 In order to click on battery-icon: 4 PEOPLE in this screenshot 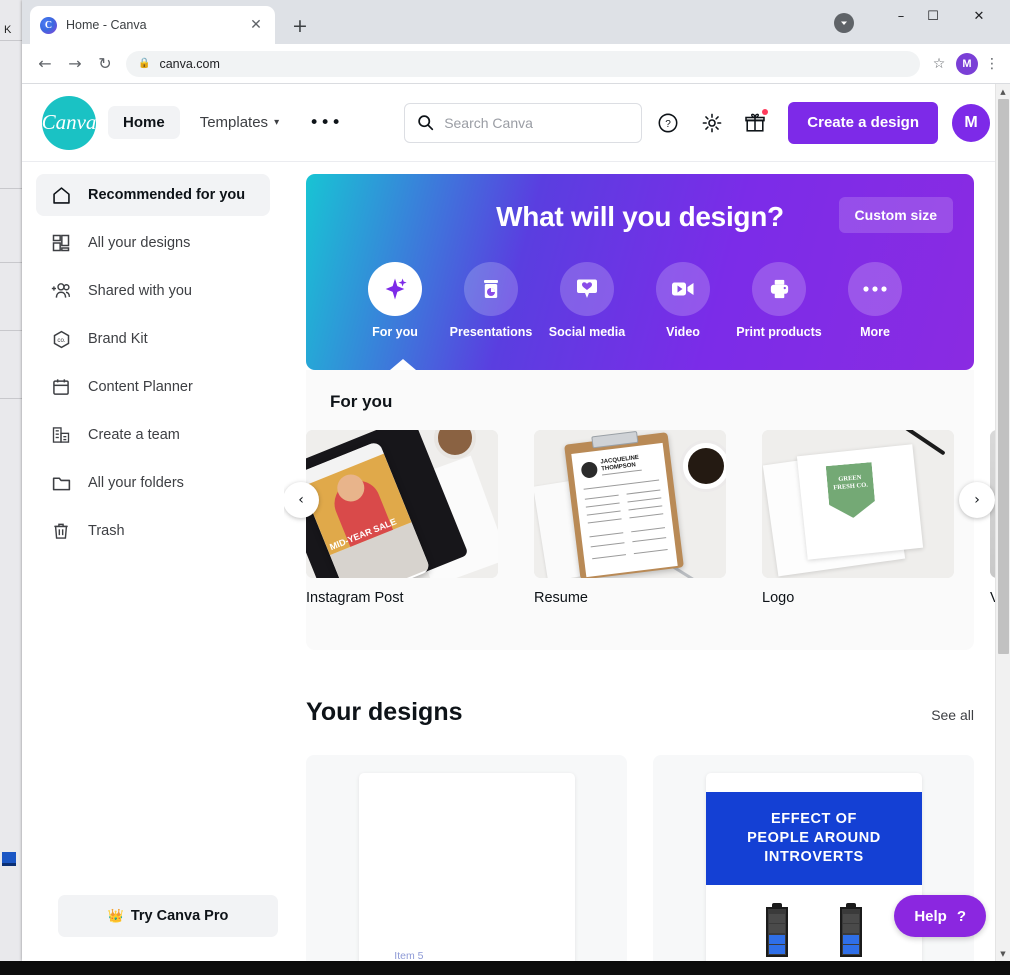, I will do `click(851, 932)`.